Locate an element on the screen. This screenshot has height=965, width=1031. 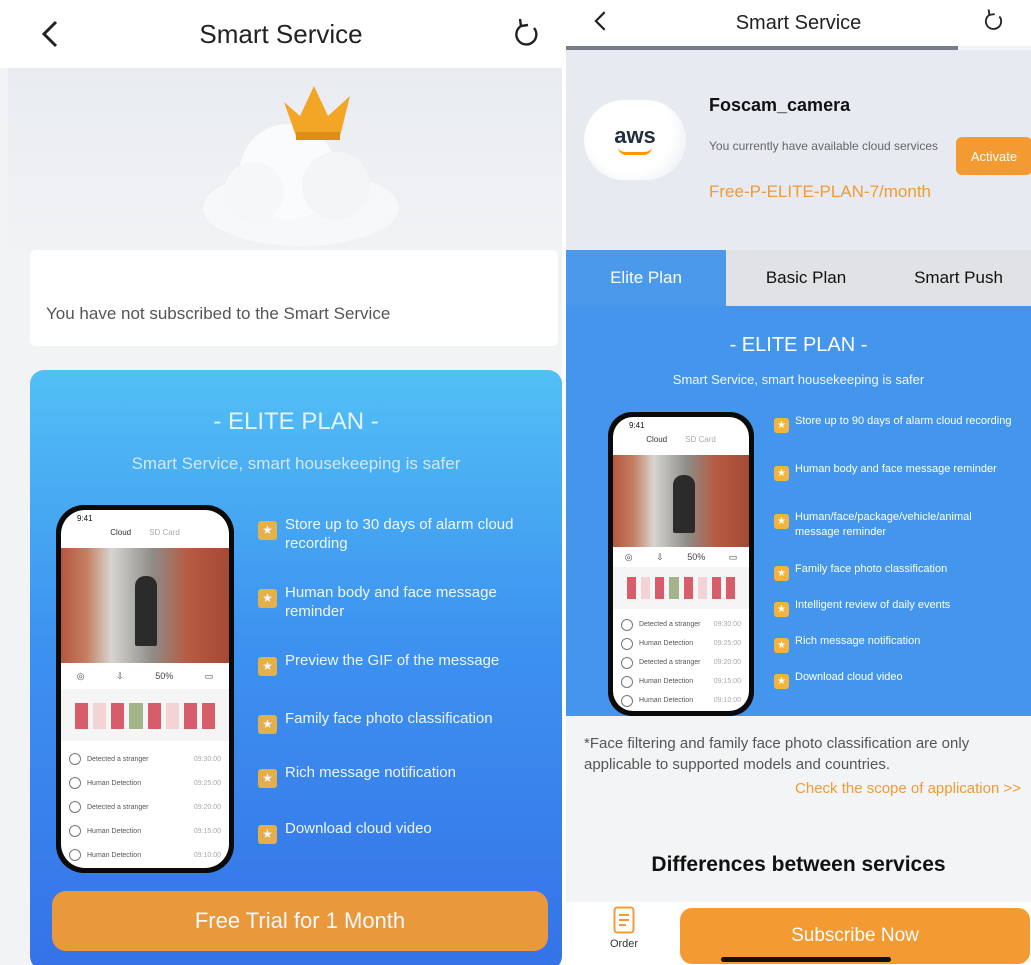
tab-smart-push: Smart Push is located at coordinates (958, 278).